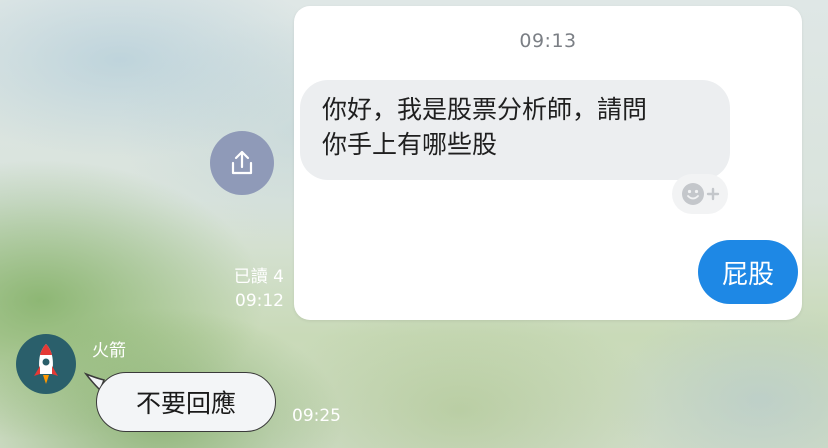 Image resolution: width=828 pixels, height=448 pixels. I want to click on outgoing-message-bubble: 屁股, so click(748, 272).